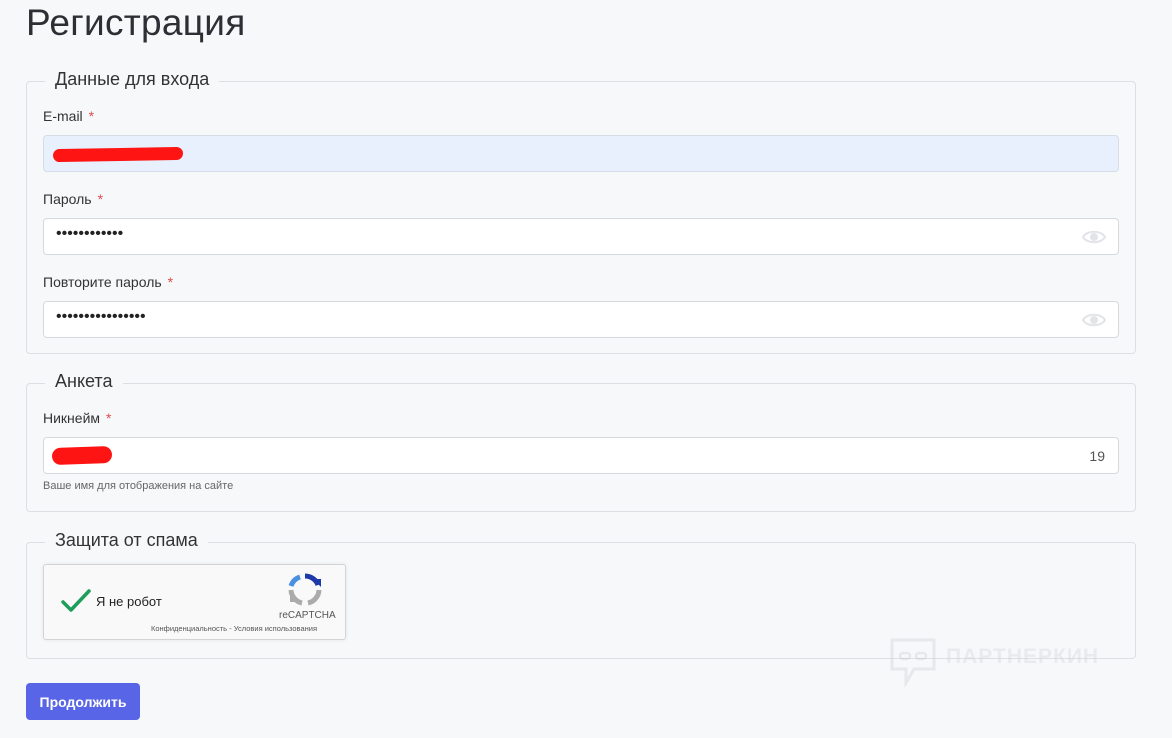 The height and width of the screenshot is (738, 1172). Describe the element at coordinates (129, 601) in the screenshot. I see `captcha-label: Я не робот` at that location.